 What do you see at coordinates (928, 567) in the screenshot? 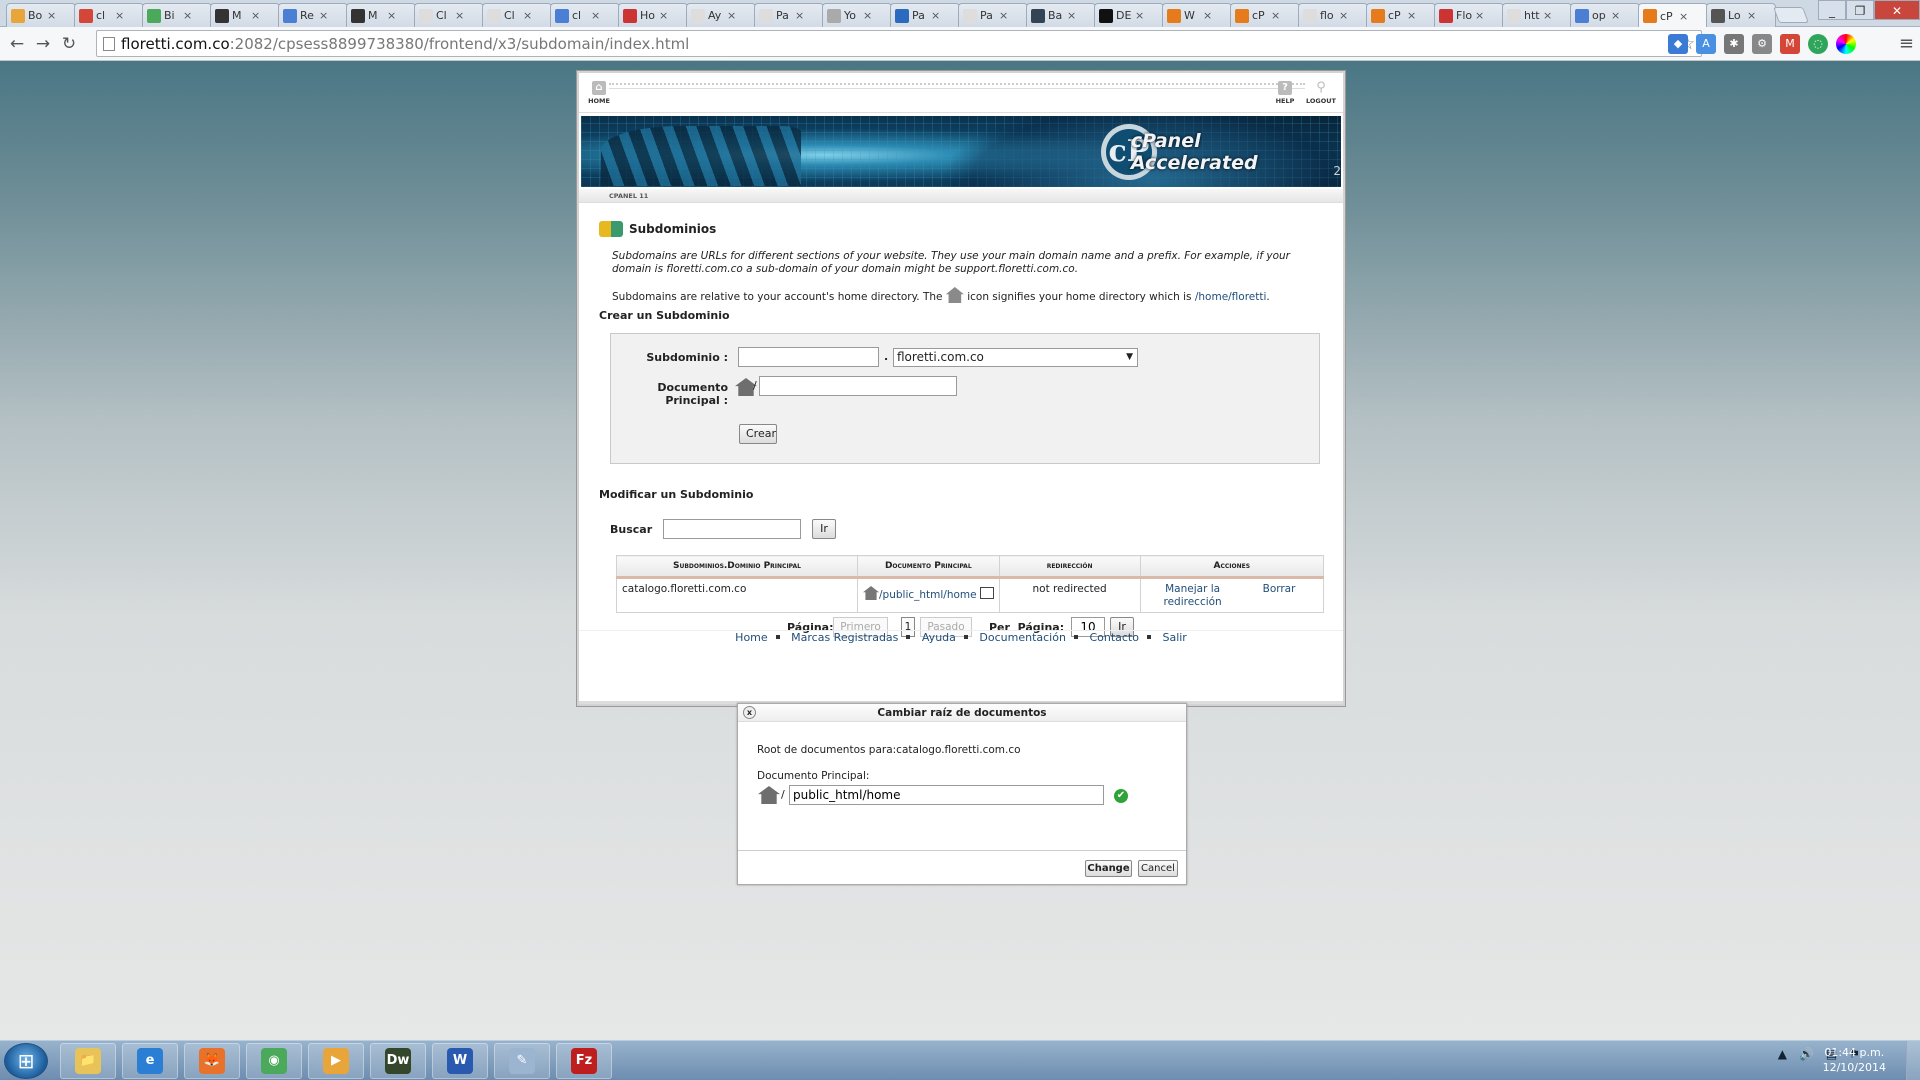
I see `col-docroot: Documento Principal` at bounding box center [928, 567].